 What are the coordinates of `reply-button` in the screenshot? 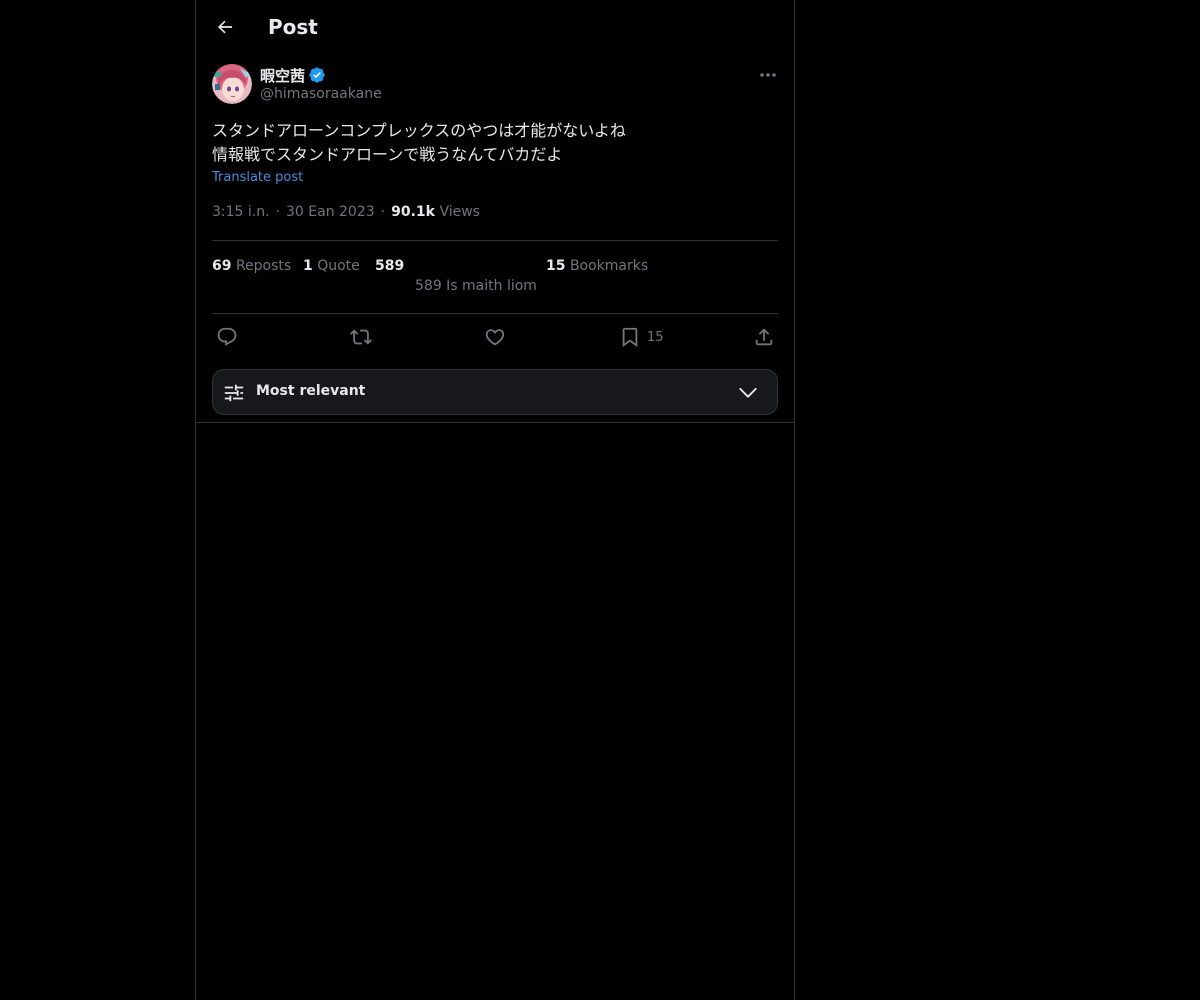 It's located at (227, 337).